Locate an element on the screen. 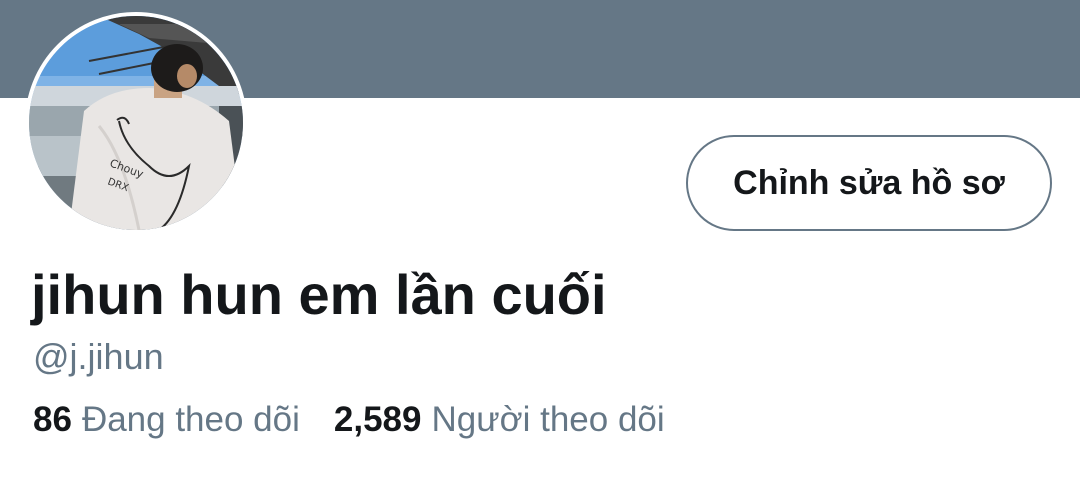 This screenshot has width=1080, height=486. profile-stats: 86 Đang theo dõi 2,589 Người theo dõi is located at coordinates (349, 420).